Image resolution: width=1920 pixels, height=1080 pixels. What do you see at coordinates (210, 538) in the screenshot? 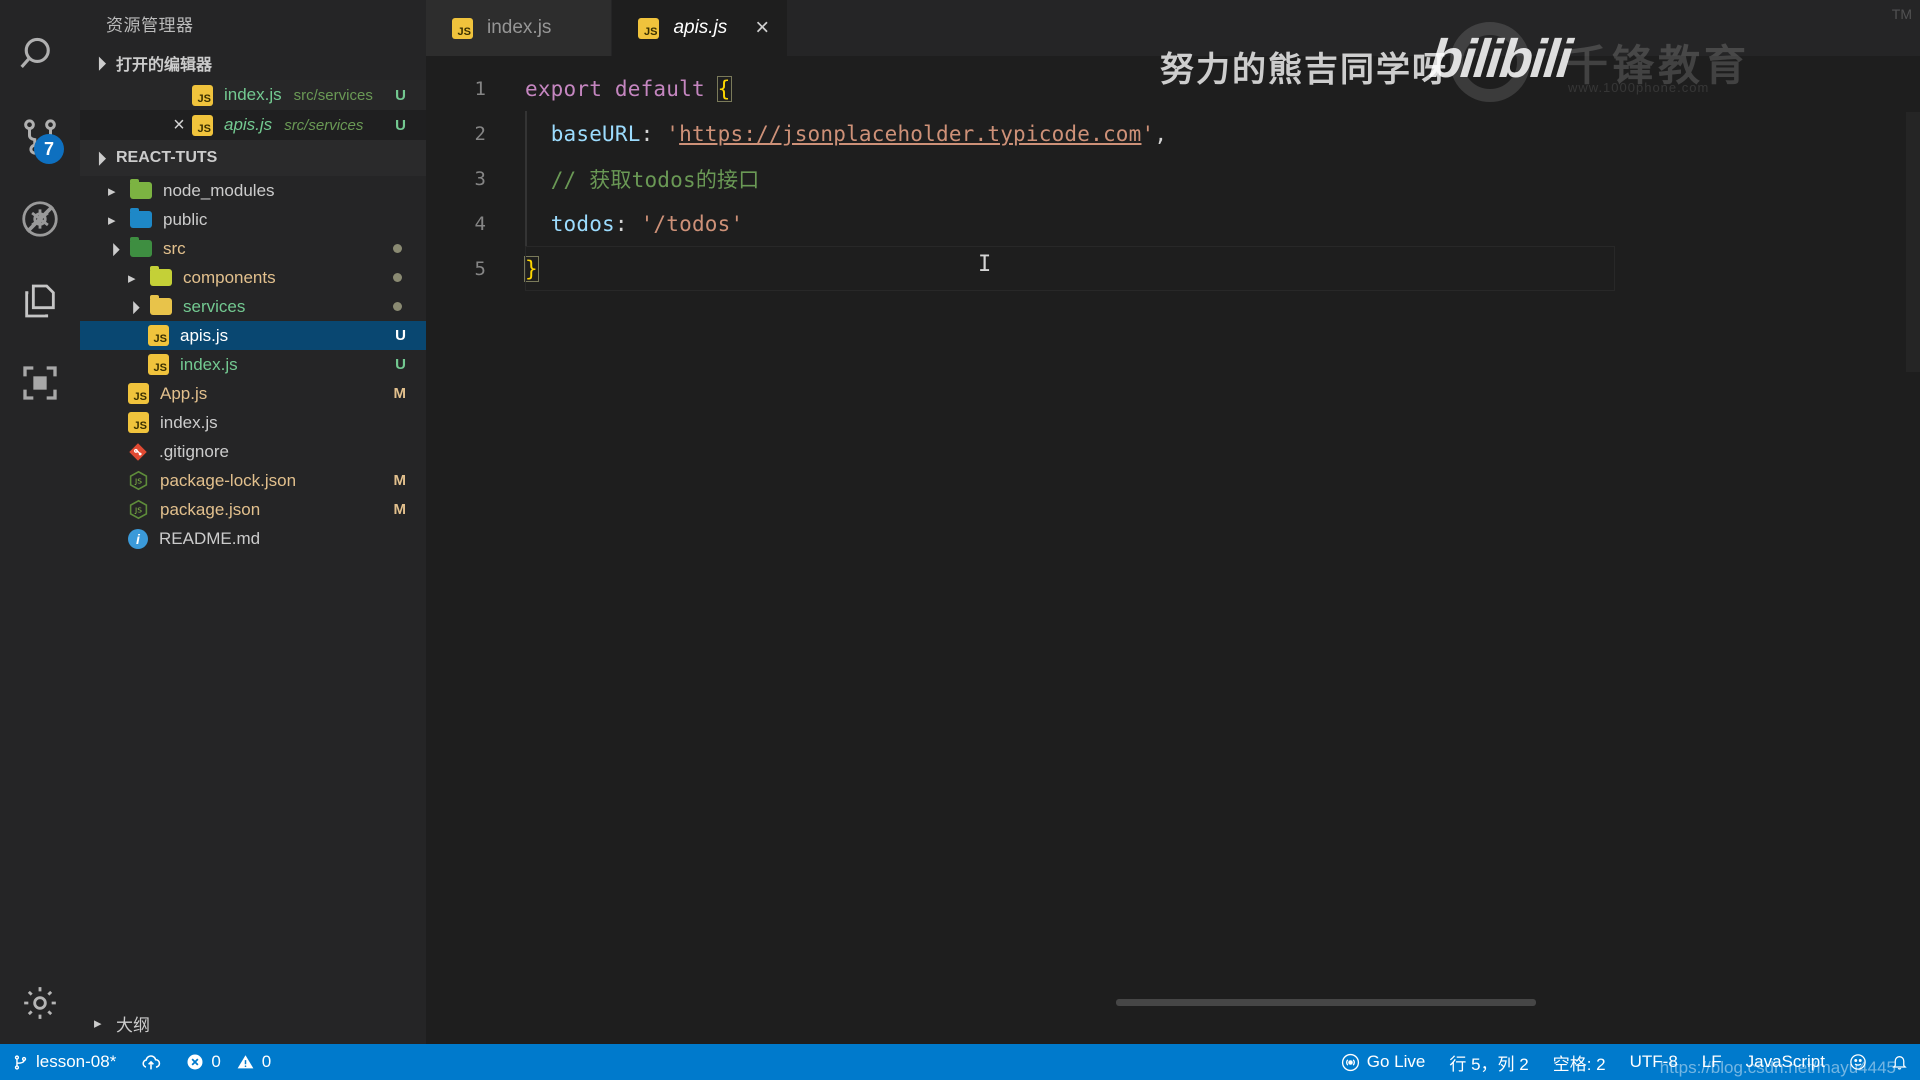
I see `tree-item-label: README.md` at bounding box center [210, 538].